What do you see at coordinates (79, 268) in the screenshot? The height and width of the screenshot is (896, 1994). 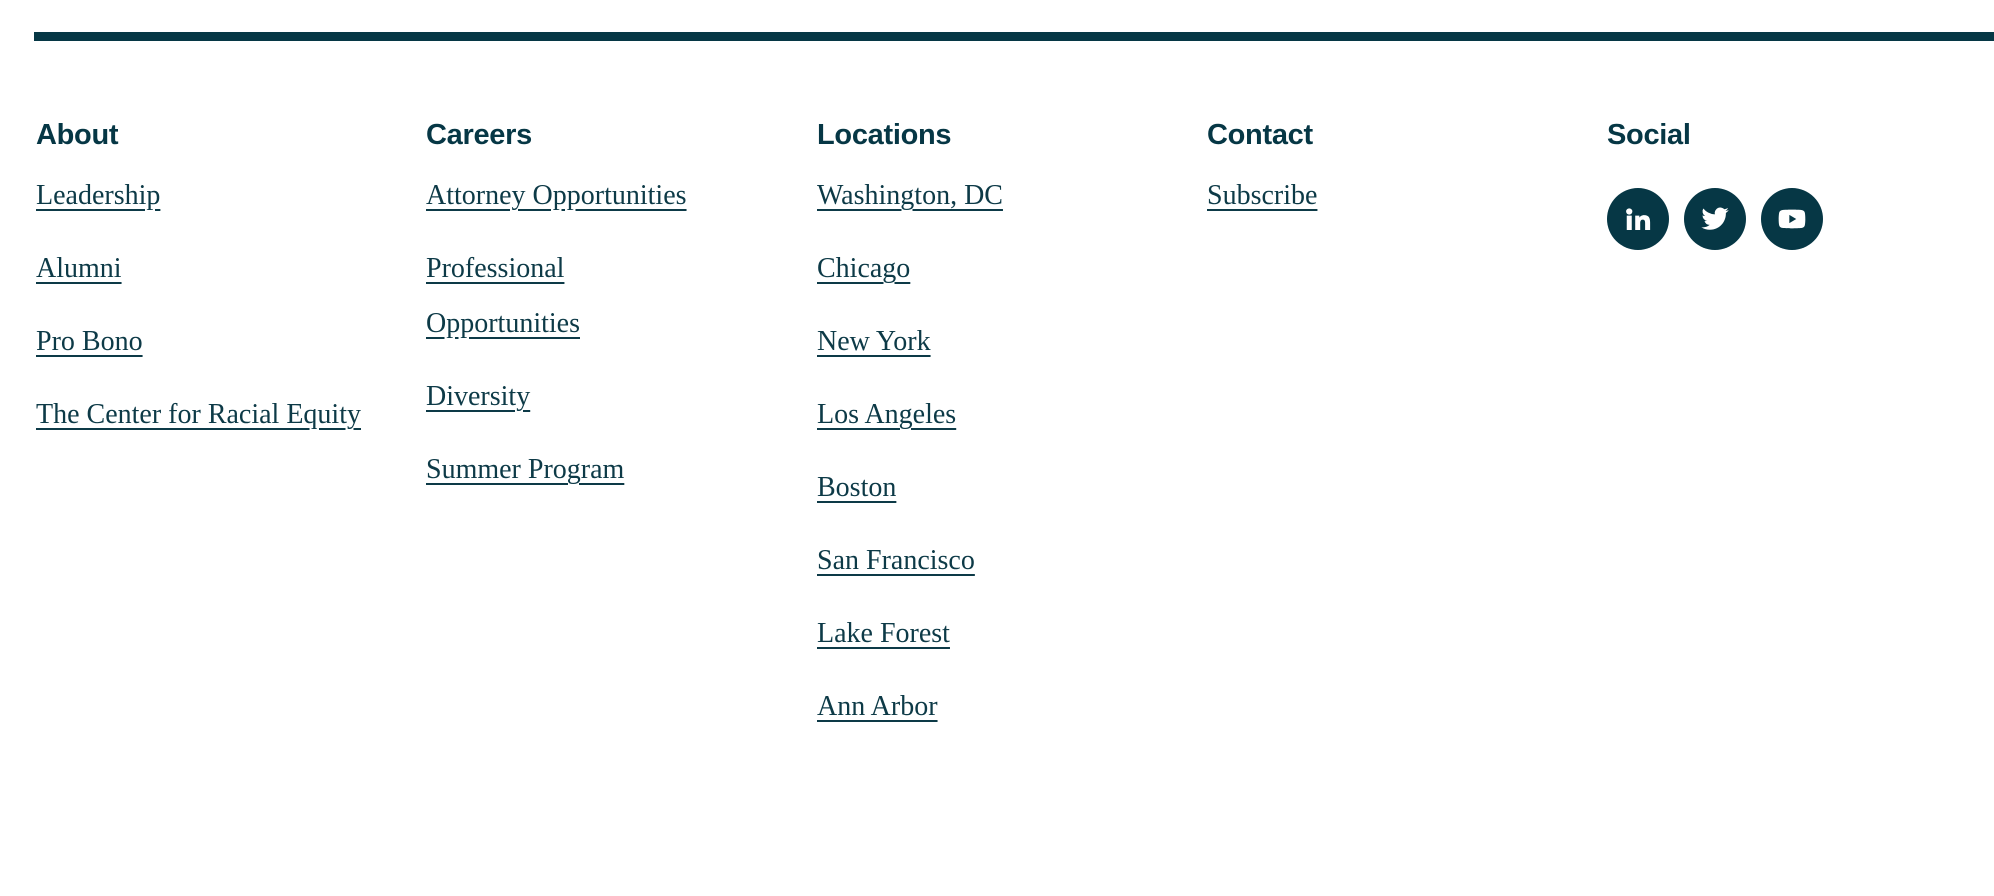 I see `footer-link-alumni: Alumni` at bounding box center [79, 268].